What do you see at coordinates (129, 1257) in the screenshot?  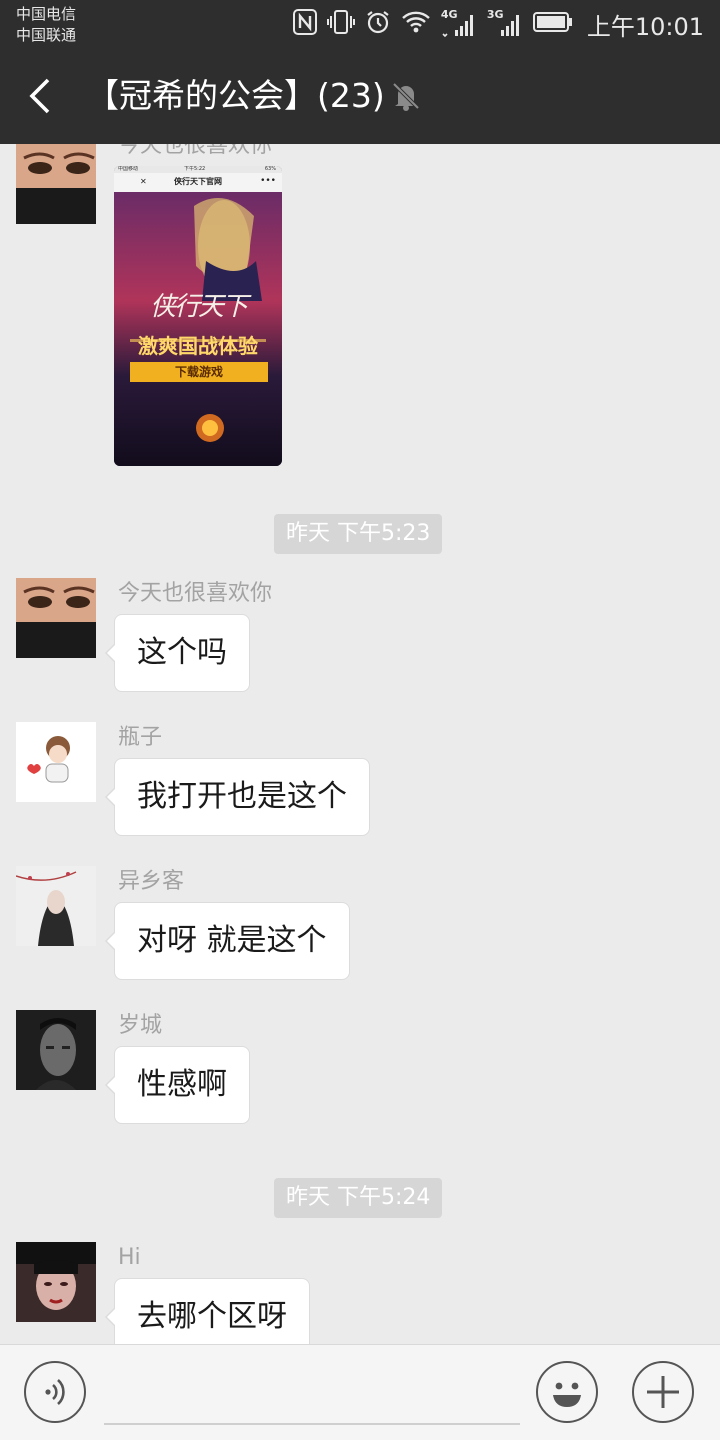 I see `sender-name: Hi` at bounding box center [129, 1257].